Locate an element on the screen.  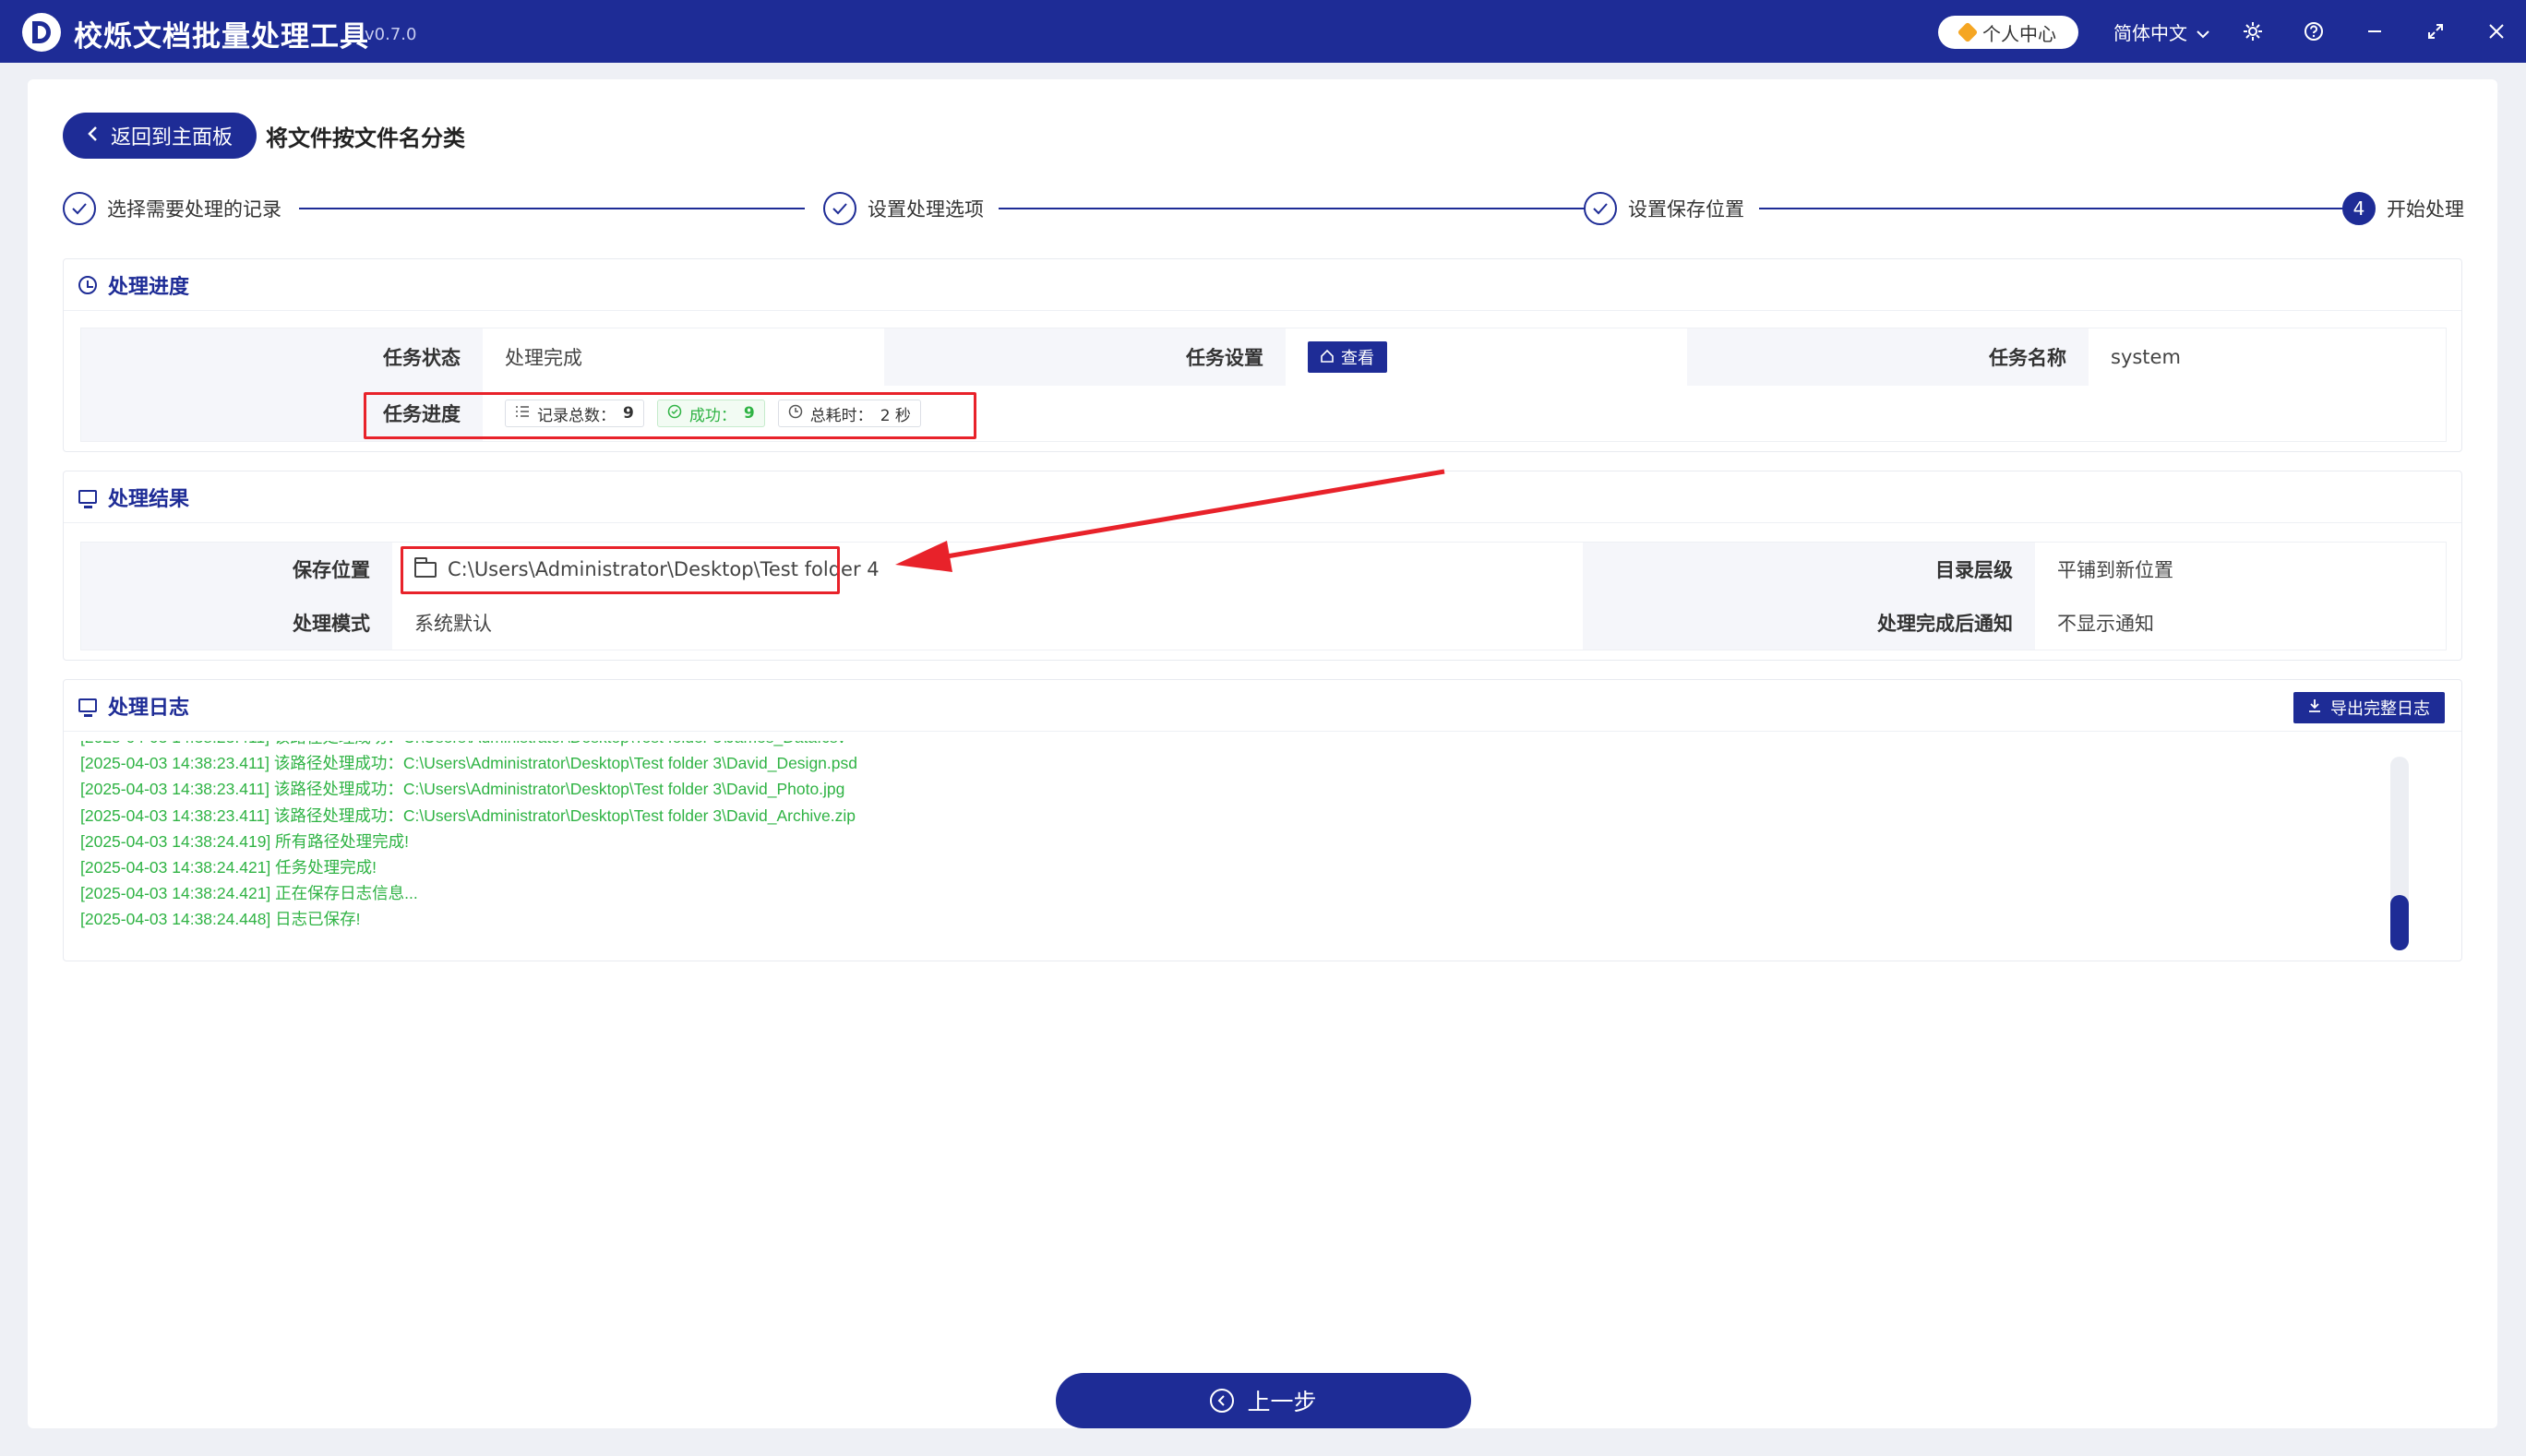
previous-step-label: 上一步 is located at coordinates (1282, 1402).